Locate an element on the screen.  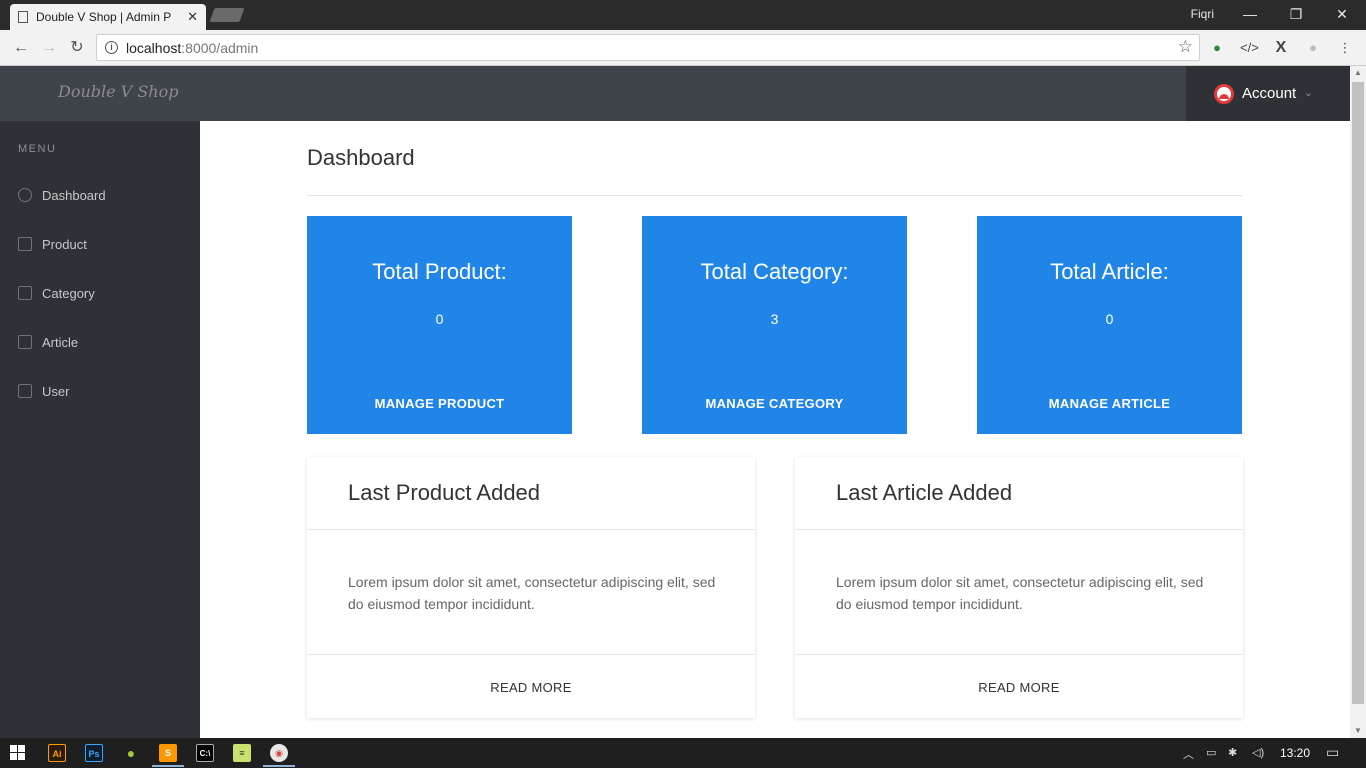
sidebar-item-article: Article is located at coordinates (48, 342).